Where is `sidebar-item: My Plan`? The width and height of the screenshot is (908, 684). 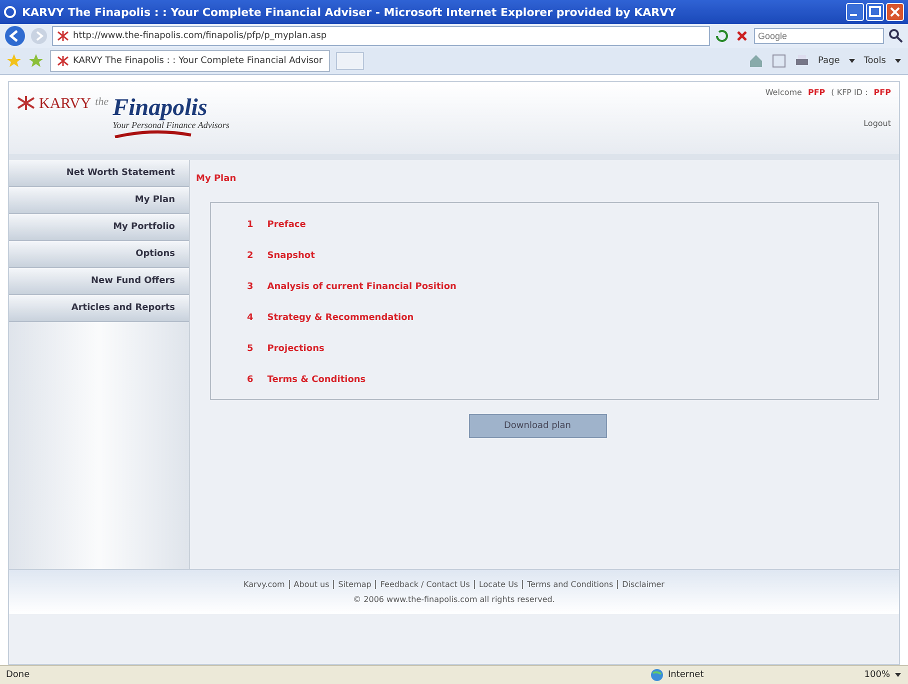
sidebar-item: My Plan is located at coordinates (99, 200).